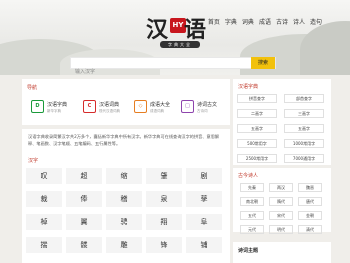 This screenshot has height=263, width=350. Describe the element at coordinates (33, 161) in the screenshot. I see `hanzi-section-title: 汉字` at that location.